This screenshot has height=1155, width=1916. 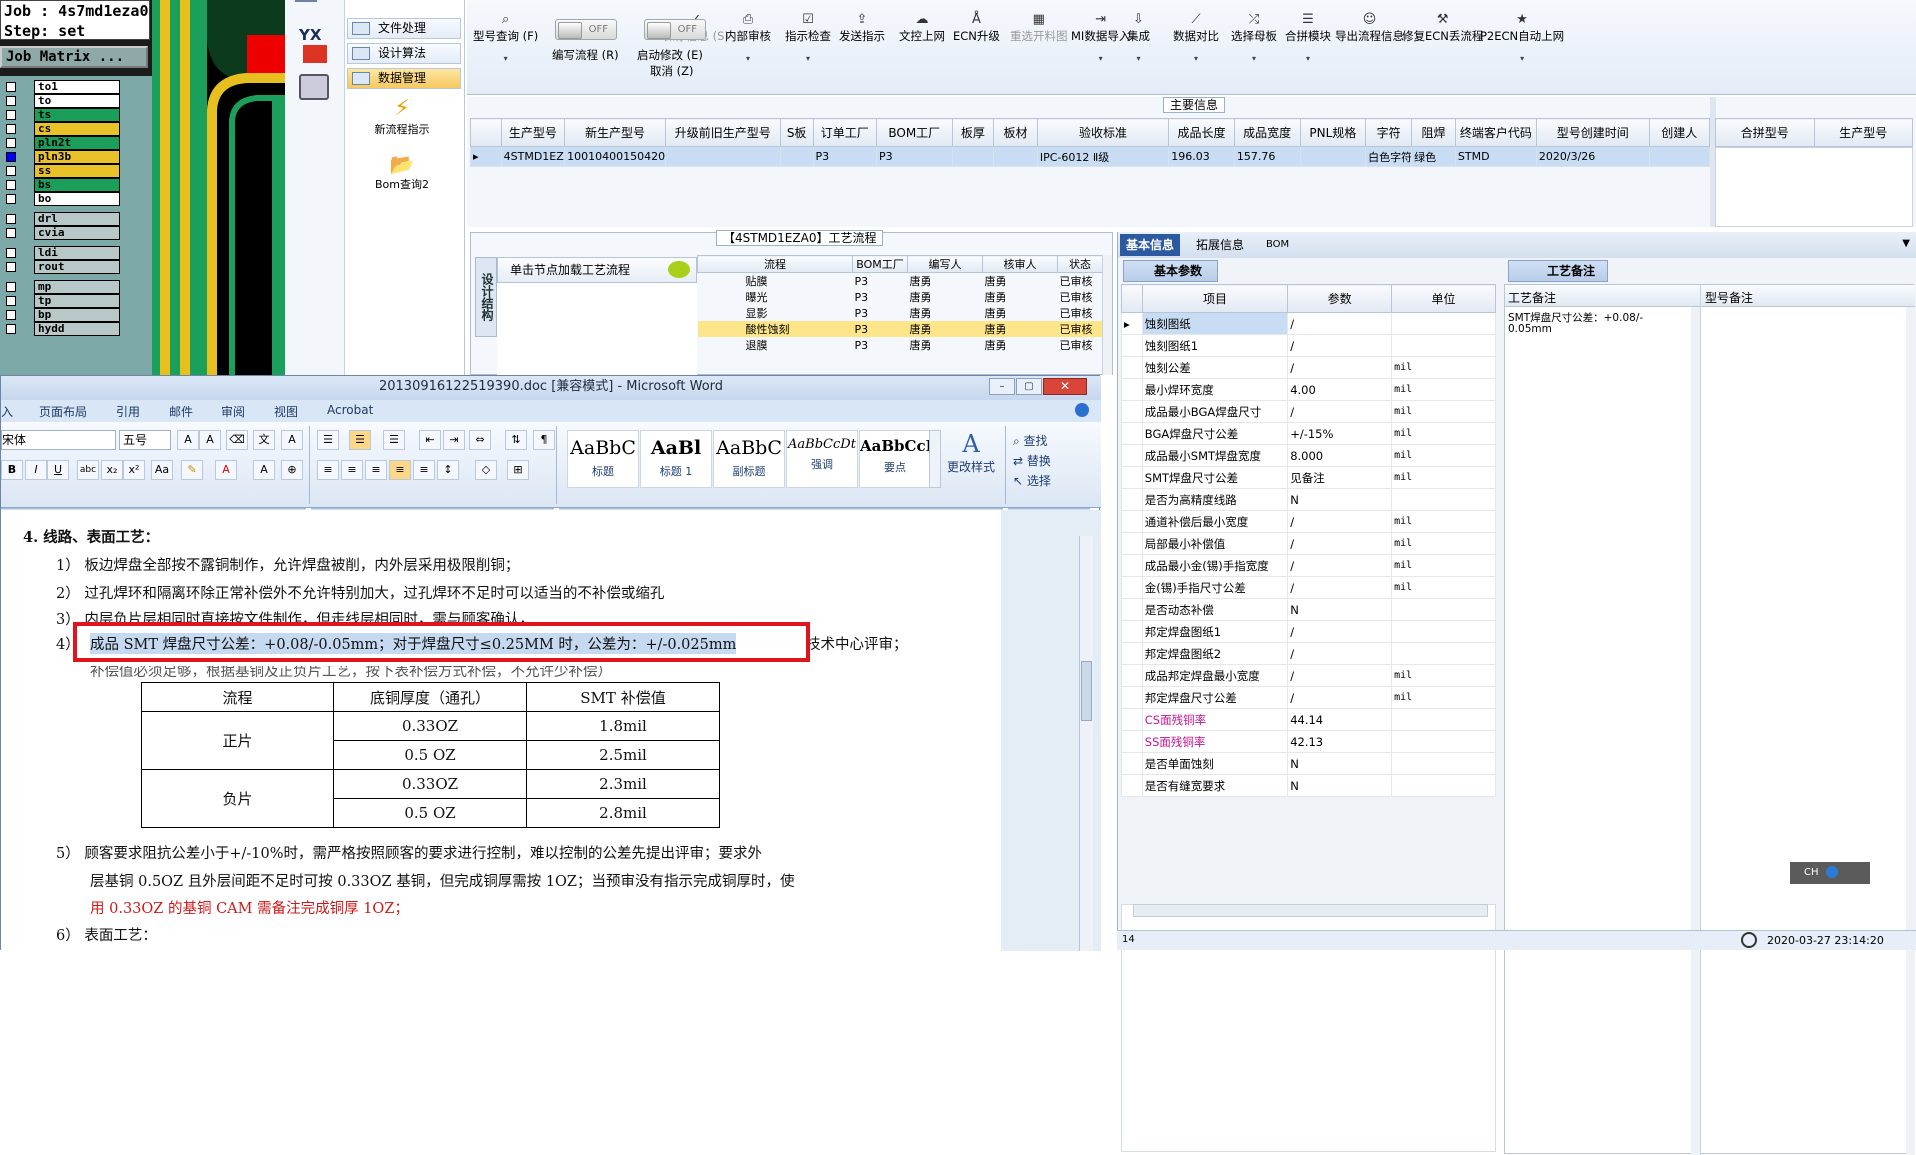 I want to click on design-structure-tab: 设计结构, so click(x=486, y=297).